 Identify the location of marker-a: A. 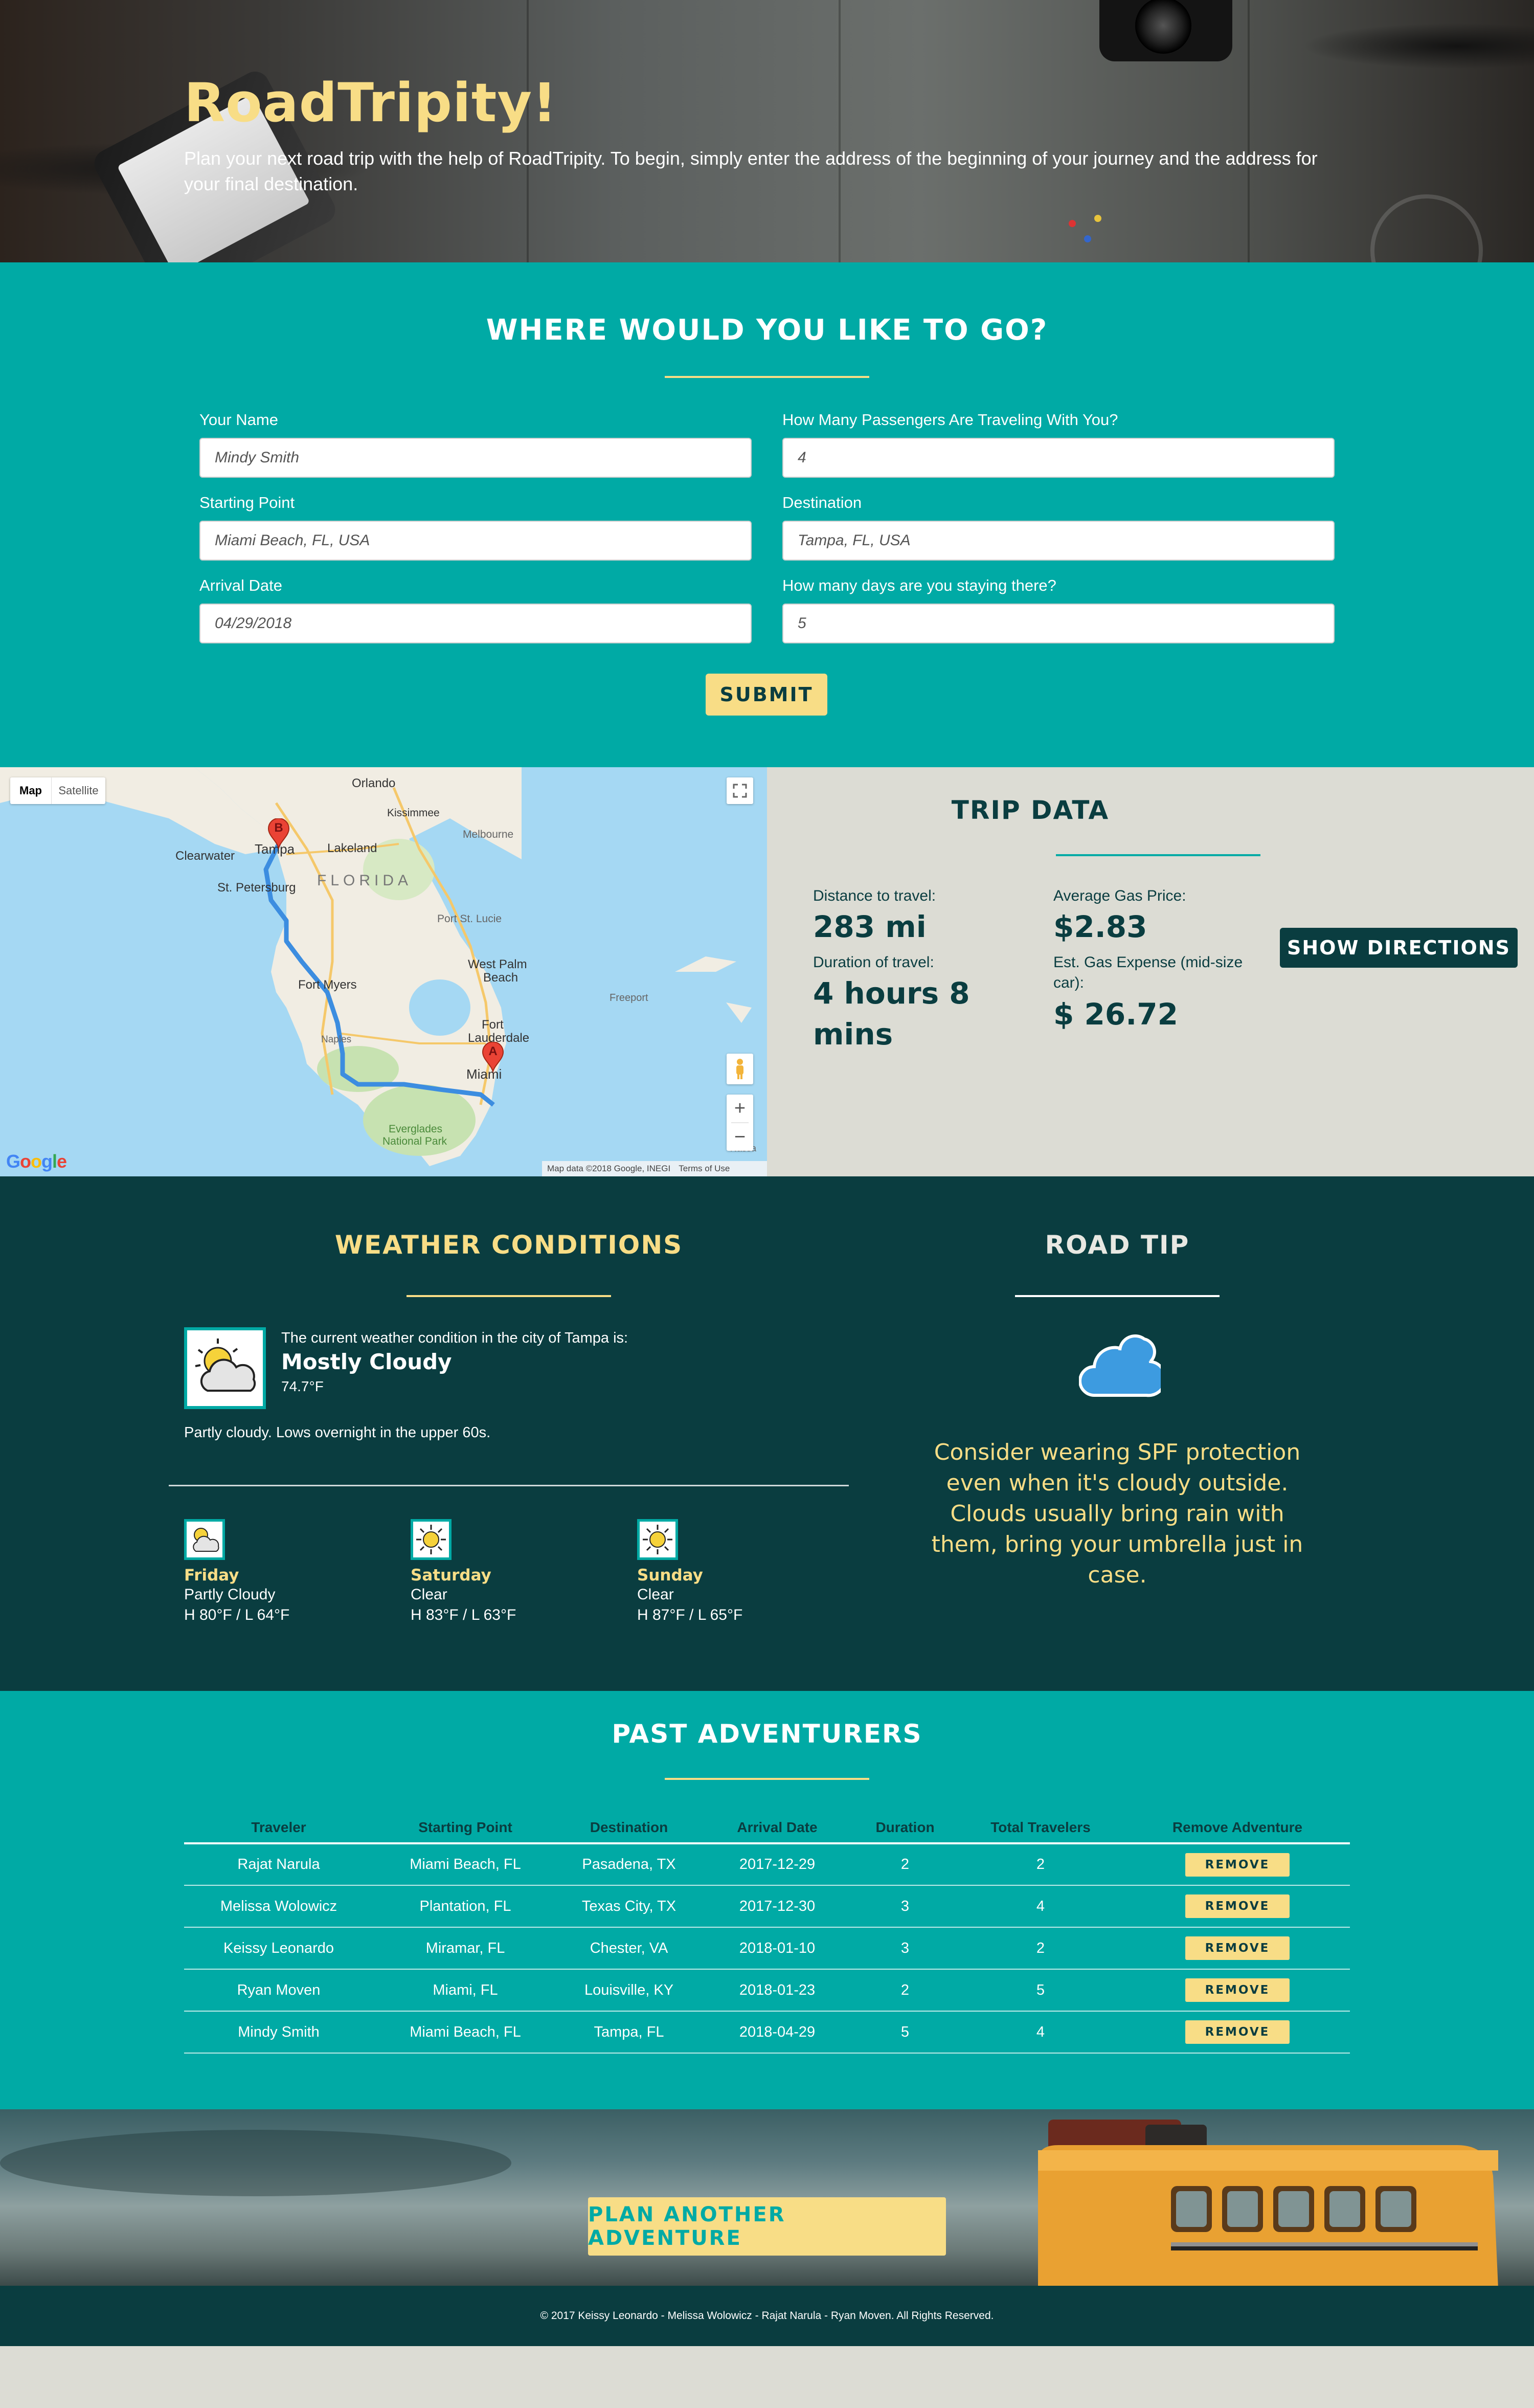
(493, 1057).